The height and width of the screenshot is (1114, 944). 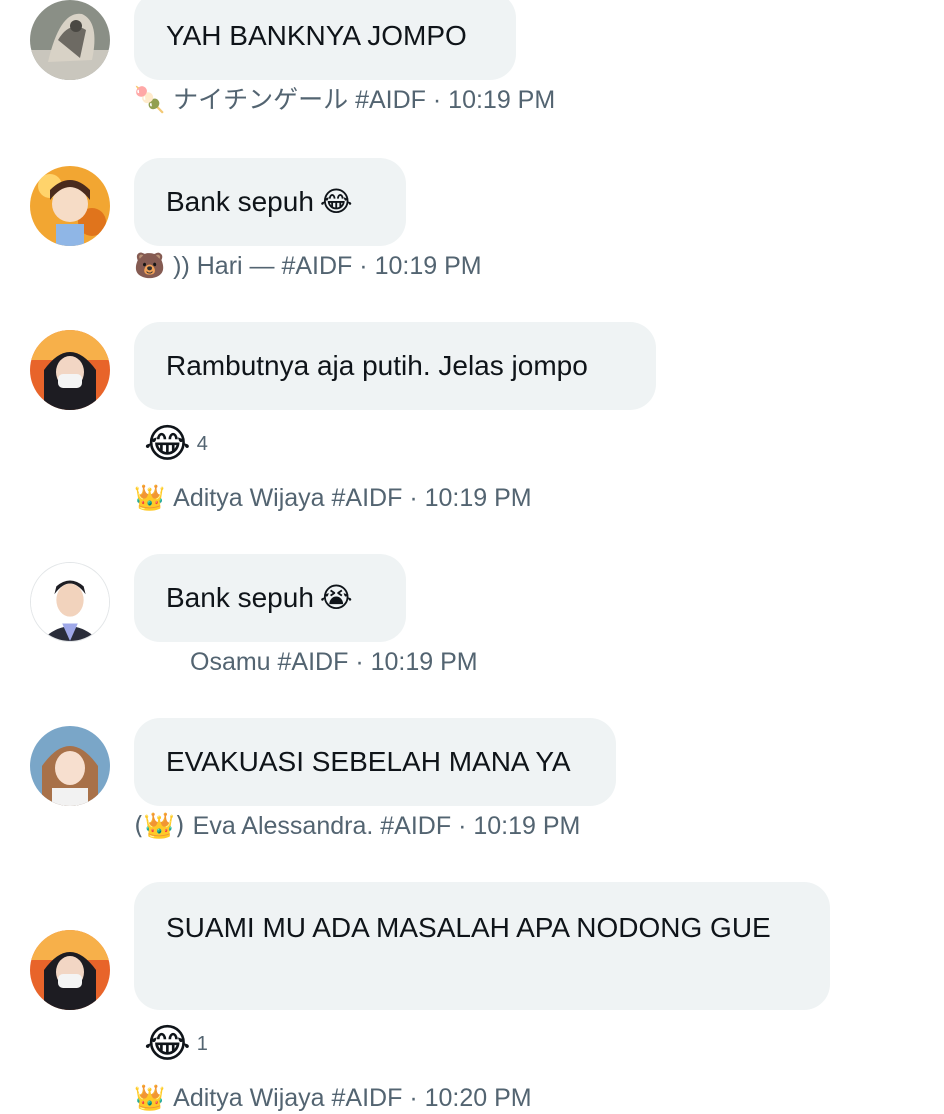 I want to click on message-meta: 🍡 ナイチンゲール #AIDF · 10:19 PM, so click(x=344, y=100).